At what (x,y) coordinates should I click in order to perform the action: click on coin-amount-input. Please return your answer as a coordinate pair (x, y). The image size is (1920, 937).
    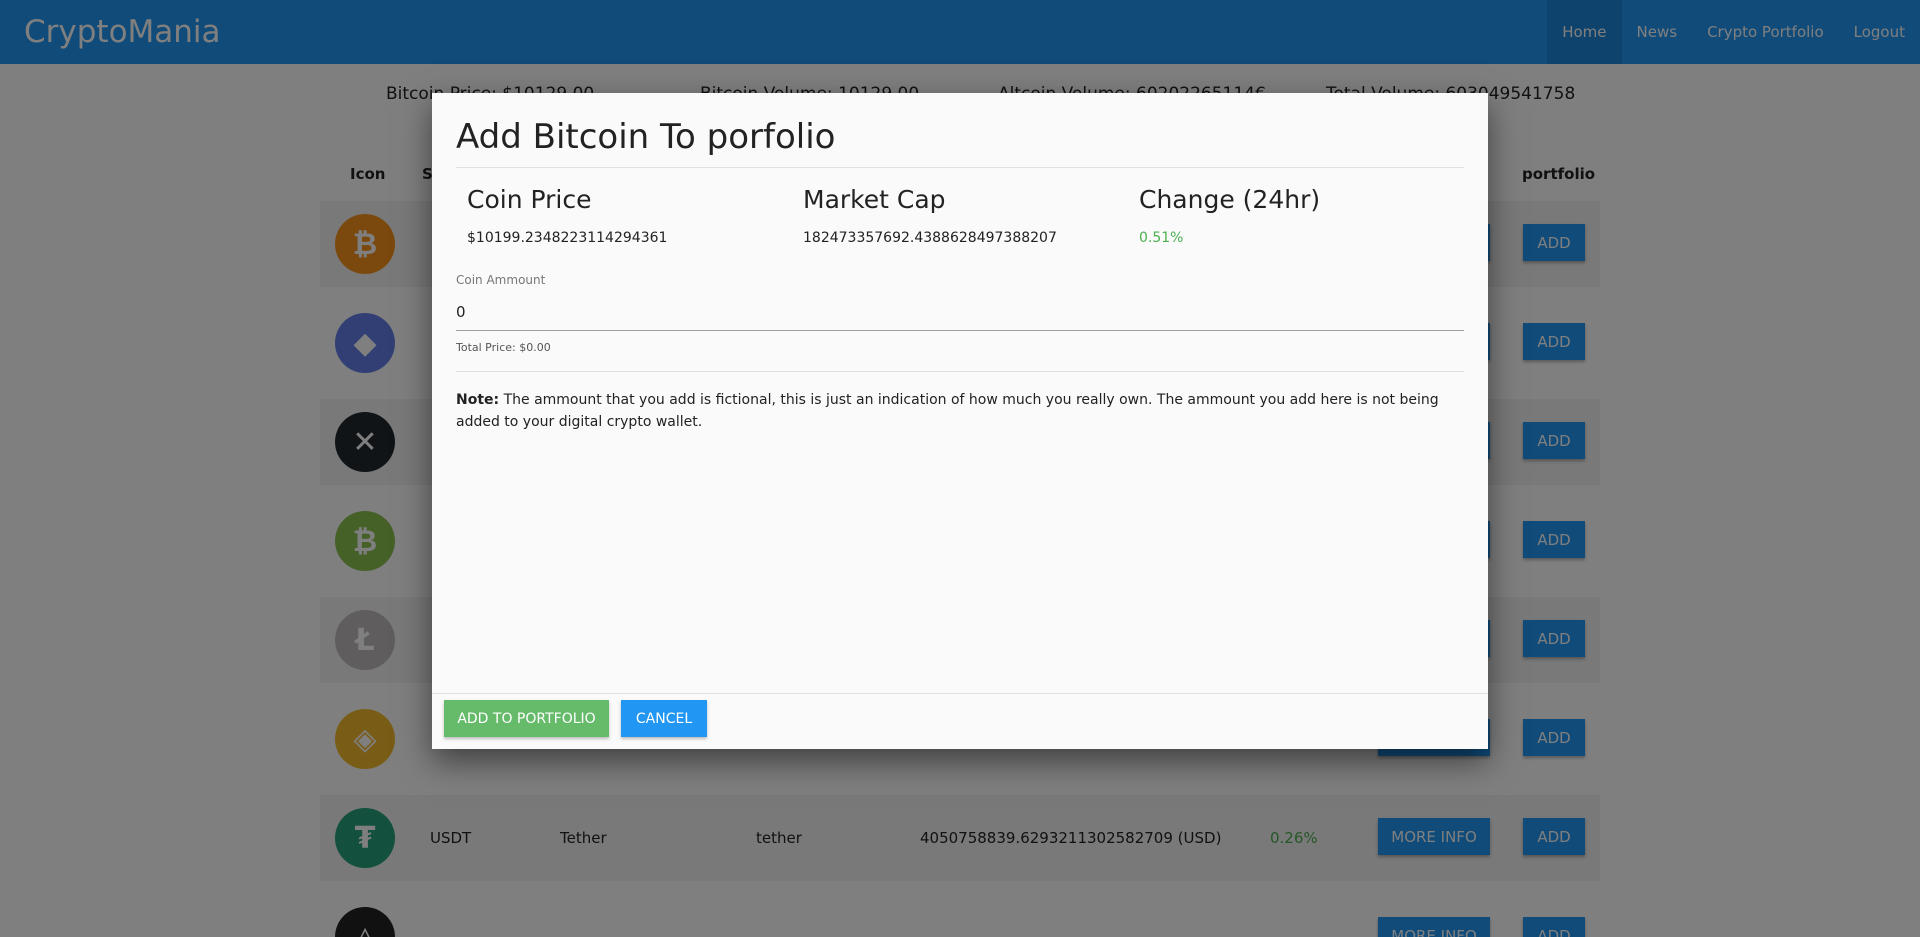
    Looking at the image, I should click on (960, 312).